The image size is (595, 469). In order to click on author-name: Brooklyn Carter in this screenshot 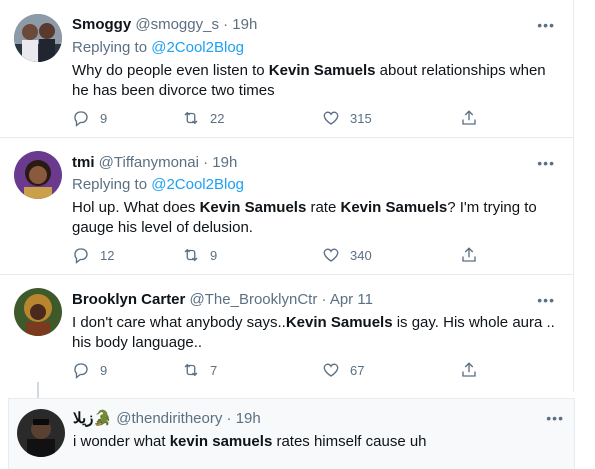, I will do `click(128, 299)`.